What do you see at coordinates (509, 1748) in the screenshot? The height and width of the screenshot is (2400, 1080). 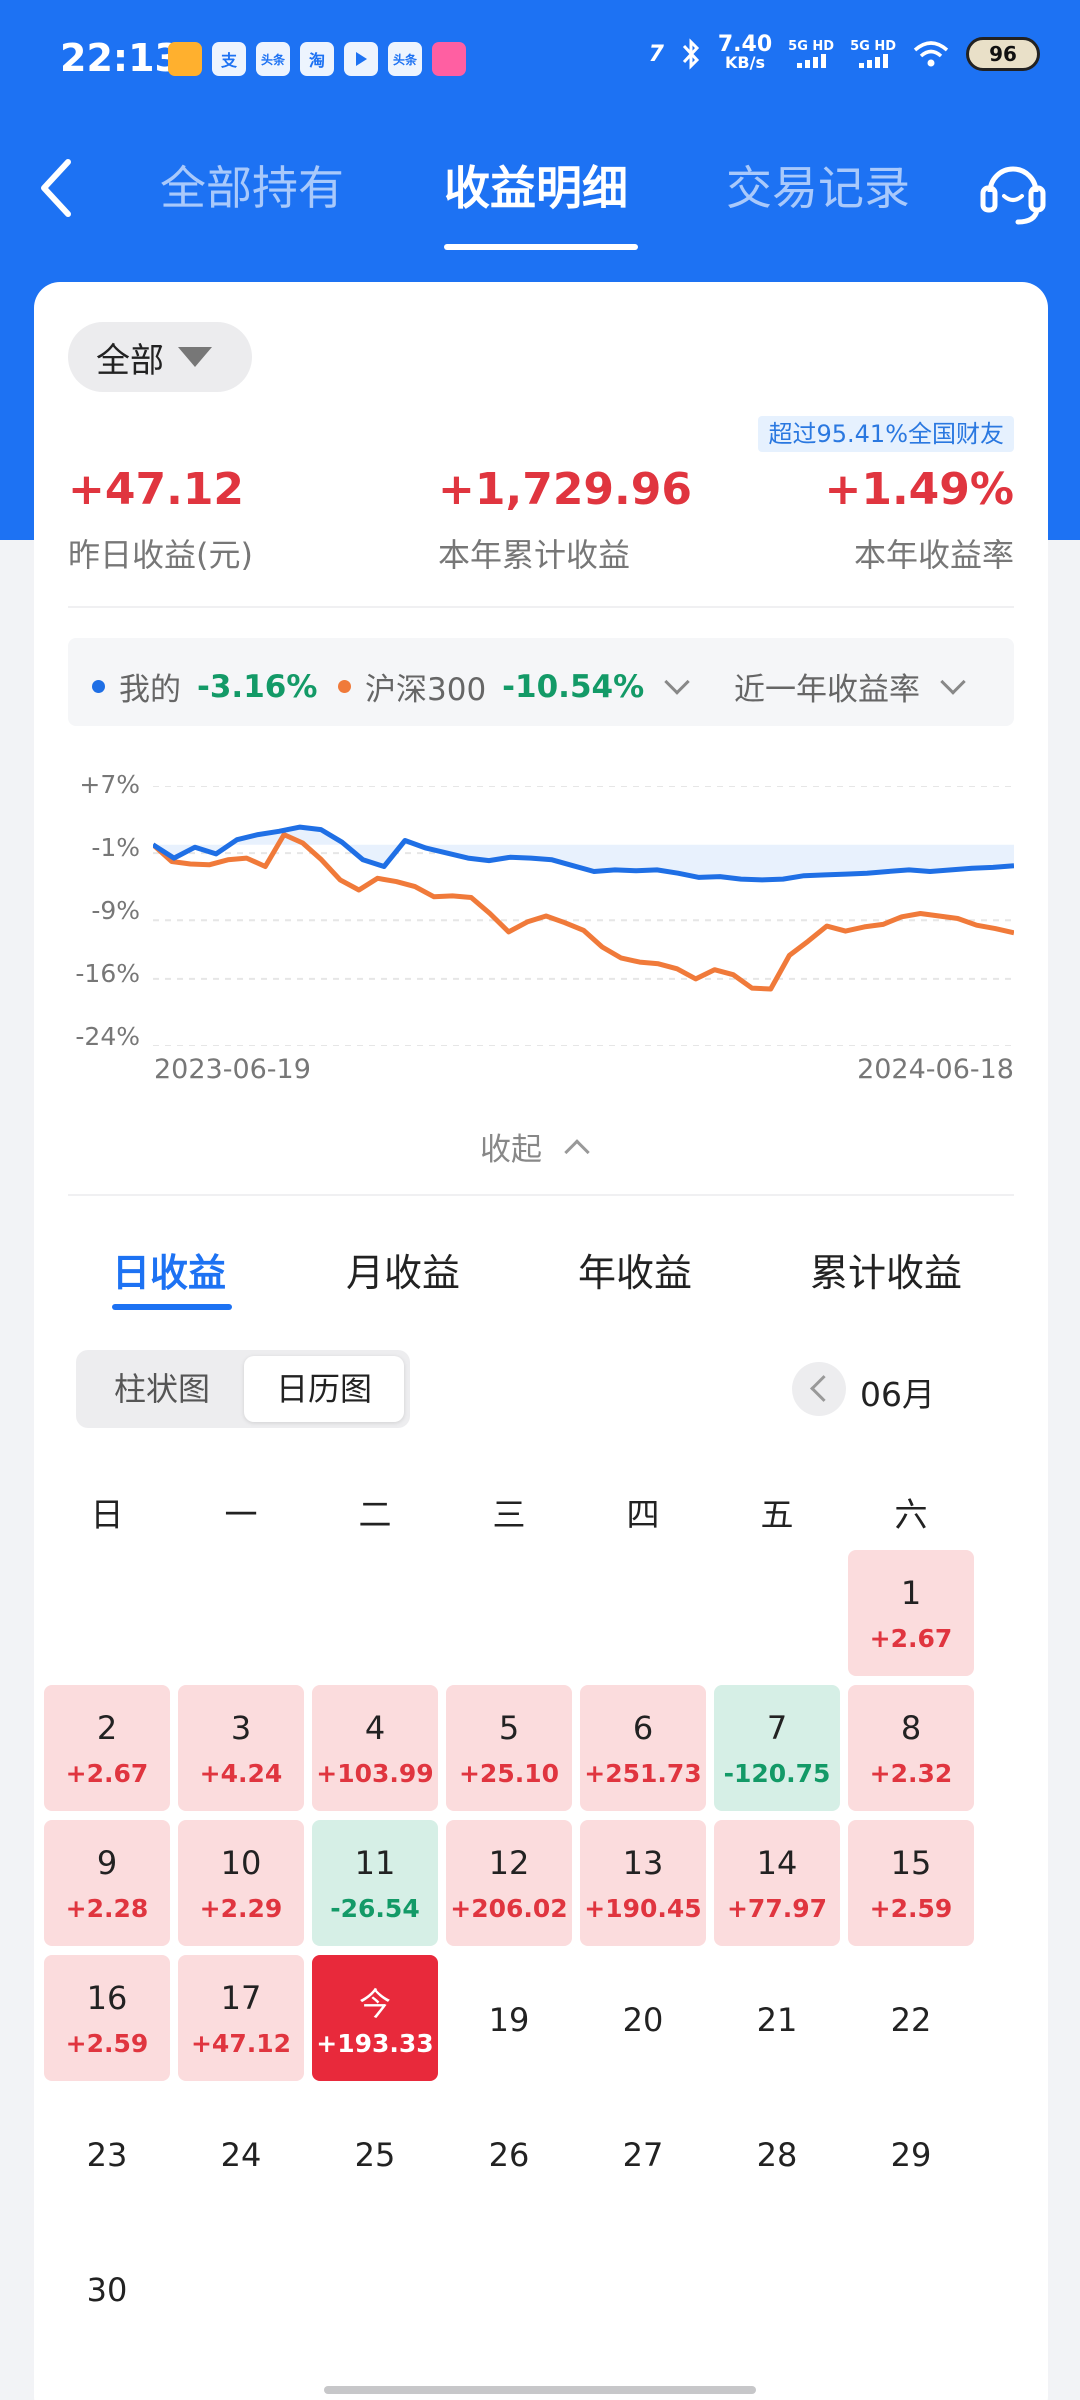 I see `calendar-day: 5 +25.10` at bounding box center [509, 1748].